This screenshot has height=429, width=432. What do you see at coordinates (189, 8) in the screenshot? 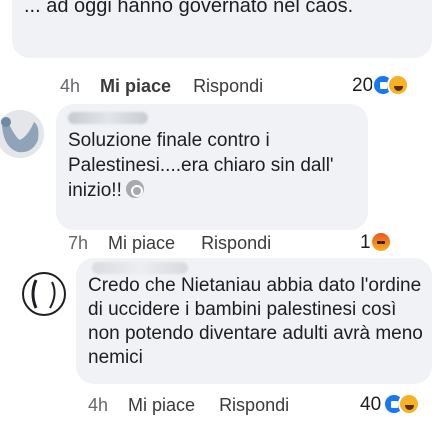
I see `comment-body: ... ad oggi hanno governato nel caos.` at bounding box center [189, 8].